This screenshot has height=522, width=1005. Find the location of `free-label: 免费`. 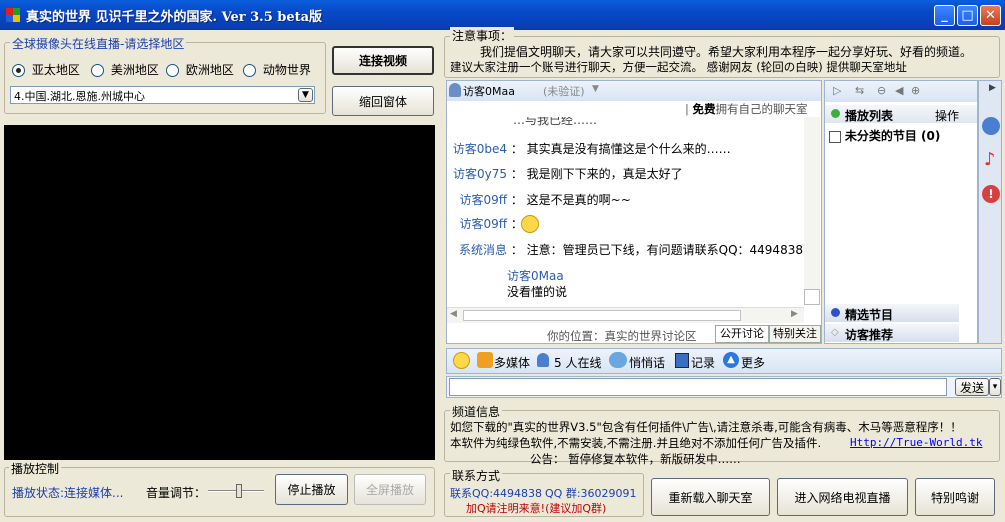

free-label: 免费 is located at coordinates (704, 109).